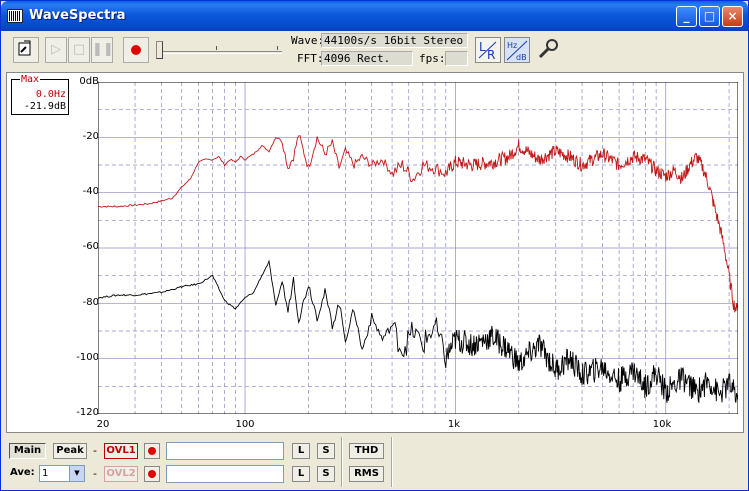 The width and height of the screenshot is (749, 491). I want to click on max-level: -21.9dB, so click(44, 106).